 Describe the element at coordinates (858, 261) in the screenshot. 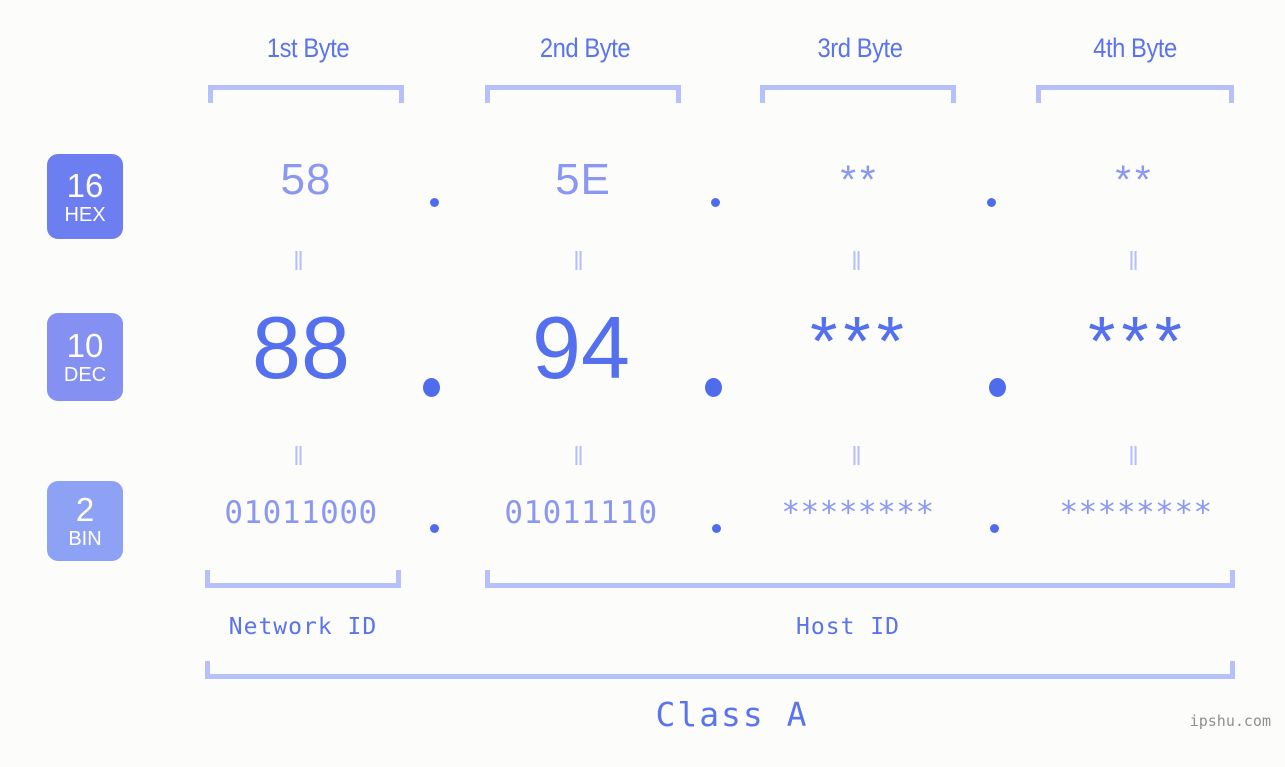

I see `equality-mark-hexdec-3: ‖` at that location.